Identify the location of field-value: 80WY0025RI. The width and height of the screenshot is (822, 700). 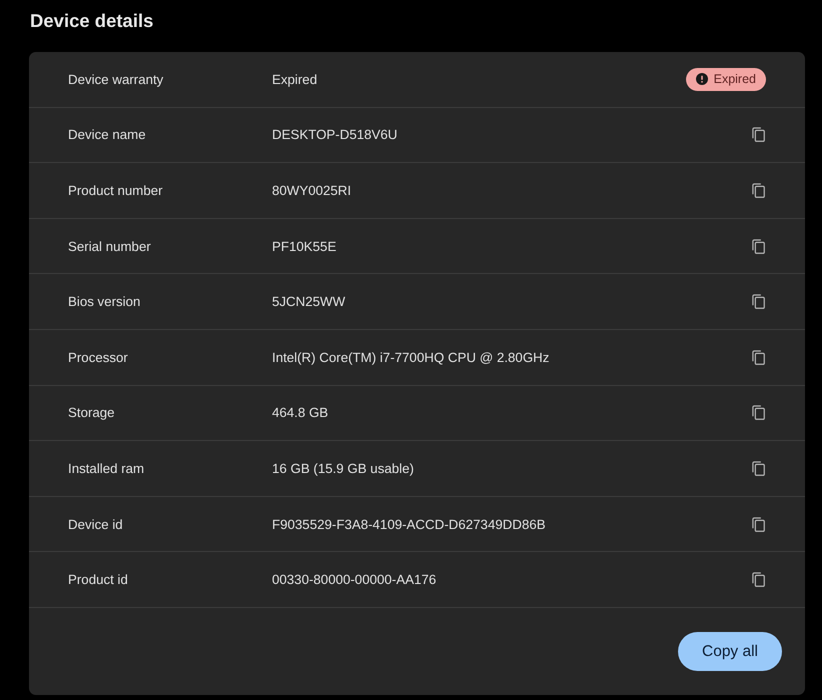
(312, 190).